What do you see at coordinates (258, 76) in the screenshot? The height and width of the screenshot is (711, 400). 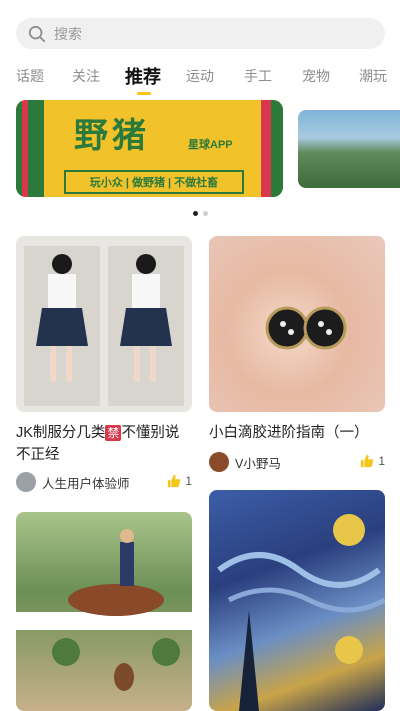 I see `tab-handcraft: 手工` at bounding box center [258, 76].